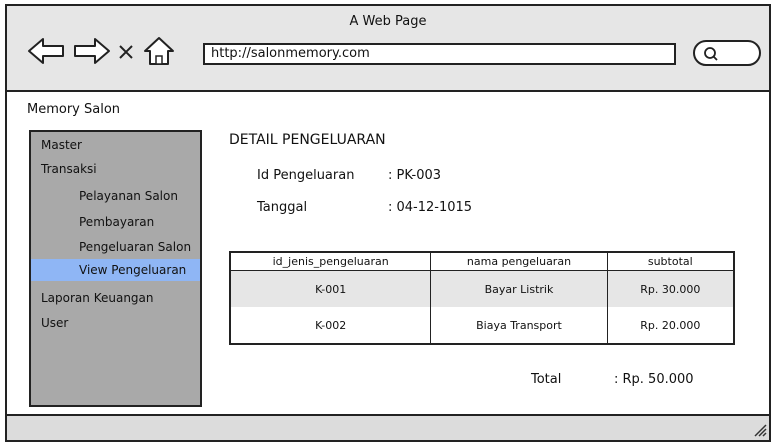 This screenshot has width=772, height=444. I want to click on search-box, so click(727, 53).